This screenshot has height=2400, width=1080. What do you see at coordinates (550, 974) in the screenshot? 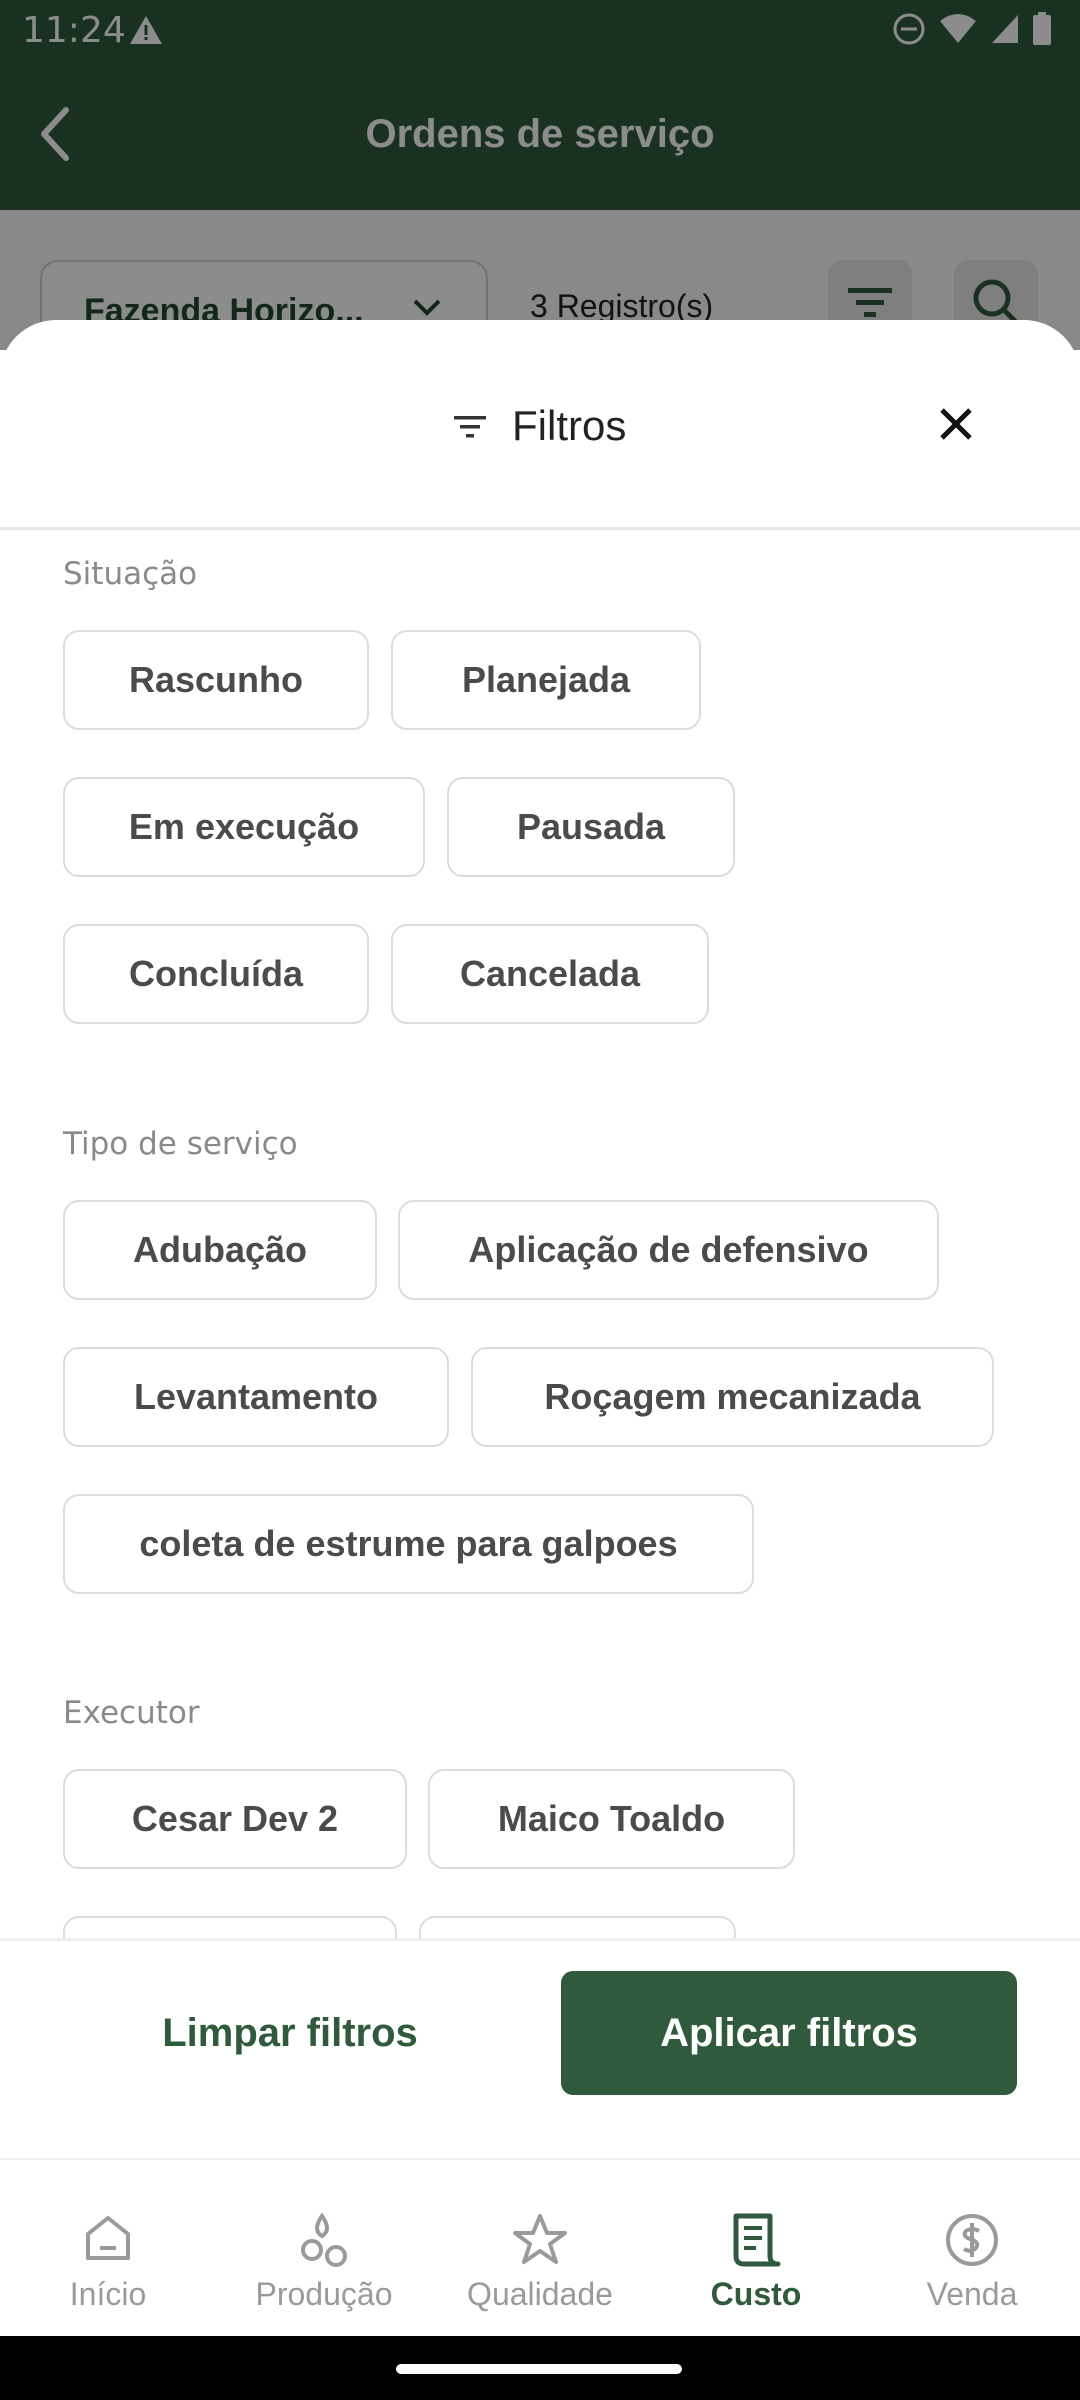
I see `chip-cancelada: Cancelada` at bounding box center [550, 974].